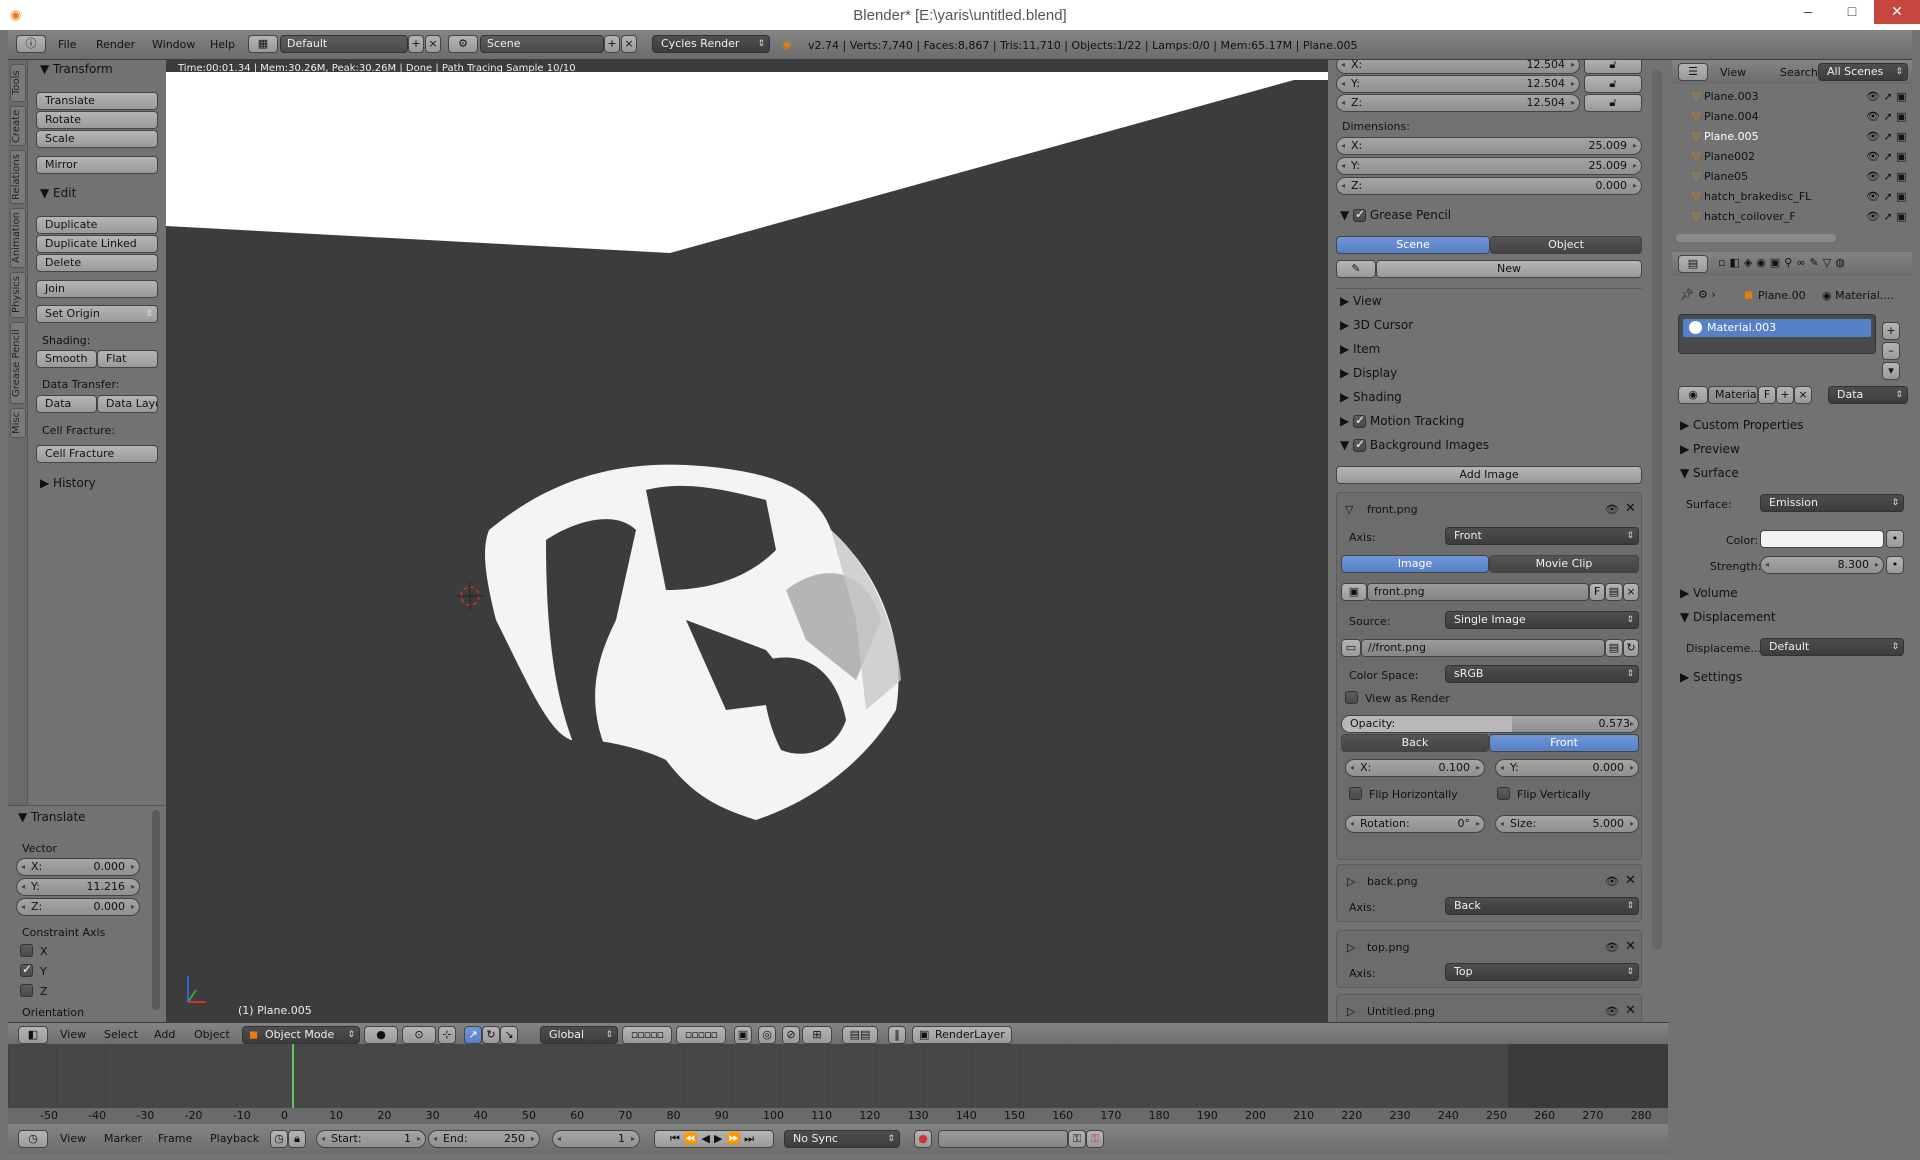  What do you see at coordinates (97, 165) in the screenshot?
I see `mirror-button: Mirror` at bounding box center [97, 165].